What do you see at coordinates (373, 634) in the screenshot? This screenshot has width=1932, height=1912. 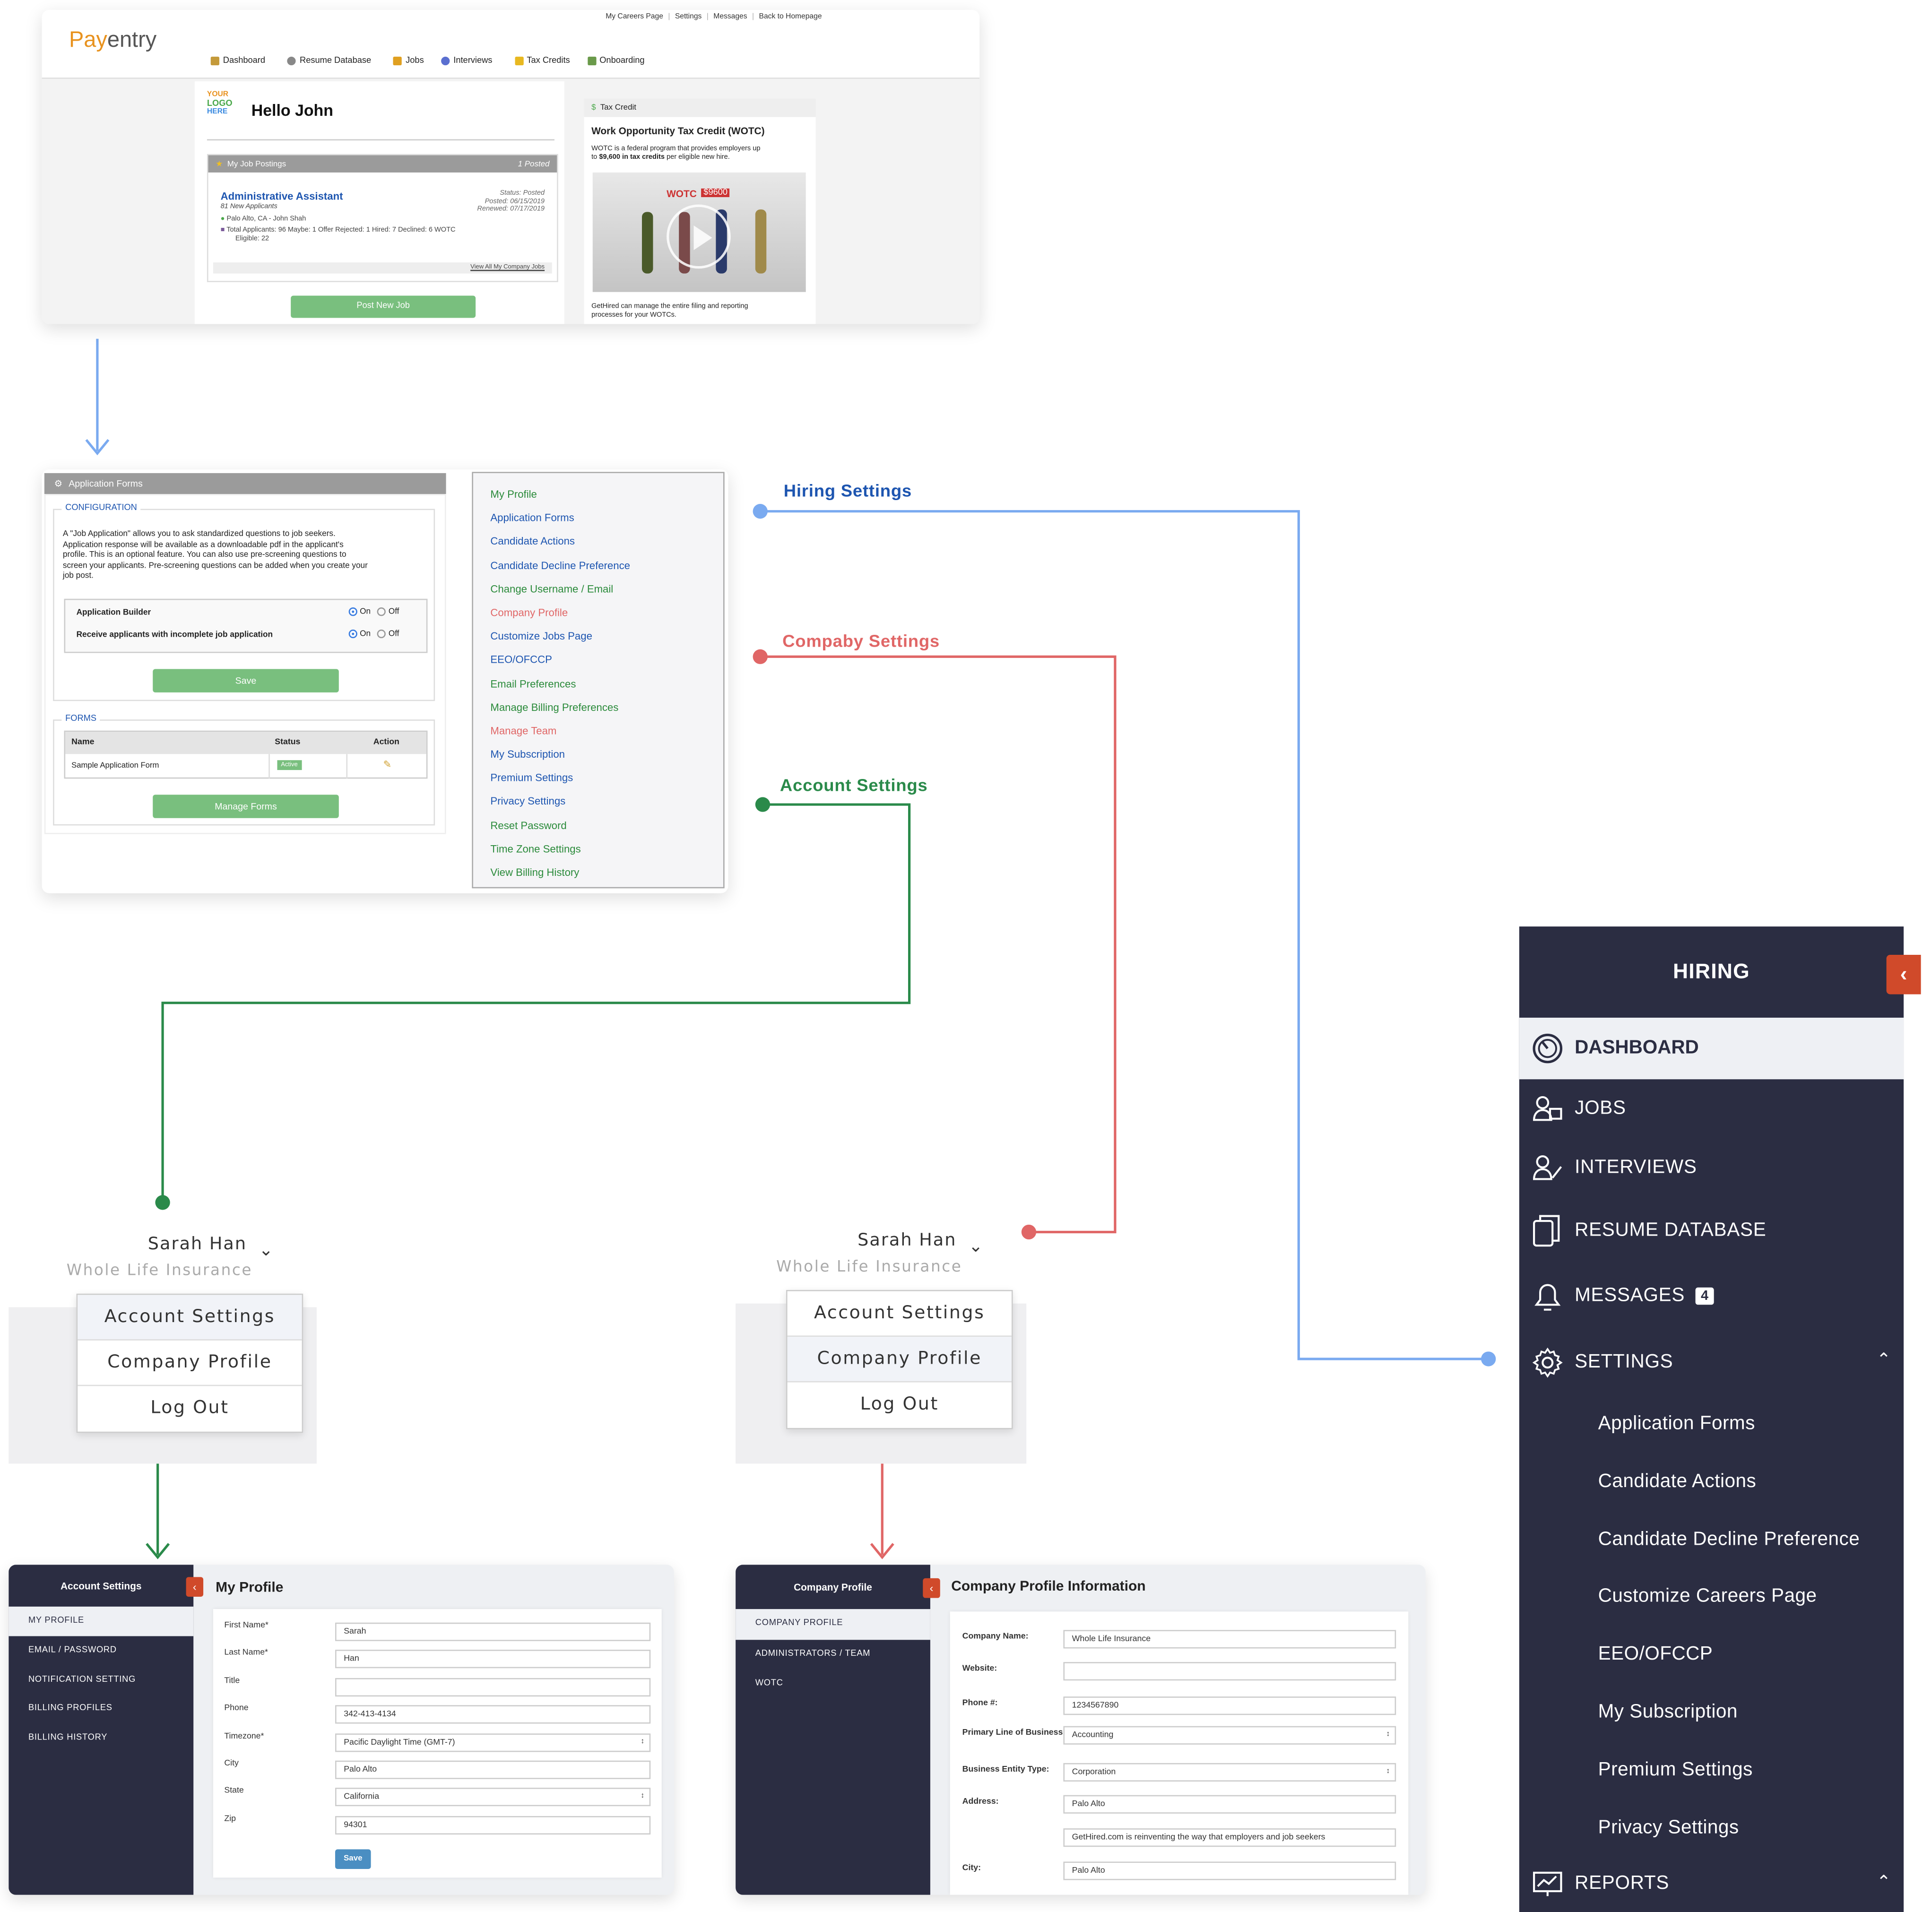 I see `incomplete-application-radio: On Off` at bounding box center [373, 634].